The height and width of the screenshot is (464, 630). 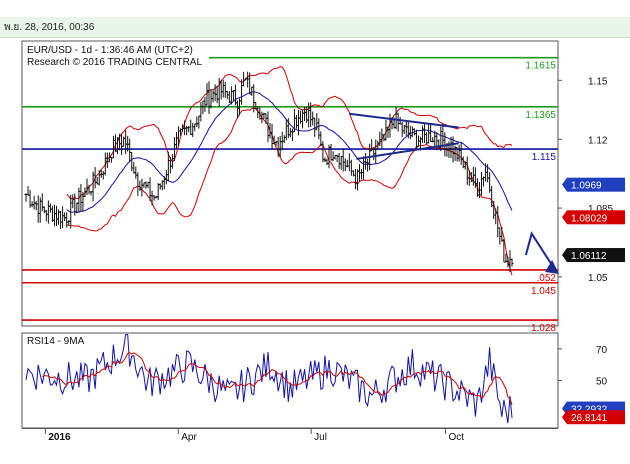 I want to click on level-label: 1.045, so click(x=543, y=291).